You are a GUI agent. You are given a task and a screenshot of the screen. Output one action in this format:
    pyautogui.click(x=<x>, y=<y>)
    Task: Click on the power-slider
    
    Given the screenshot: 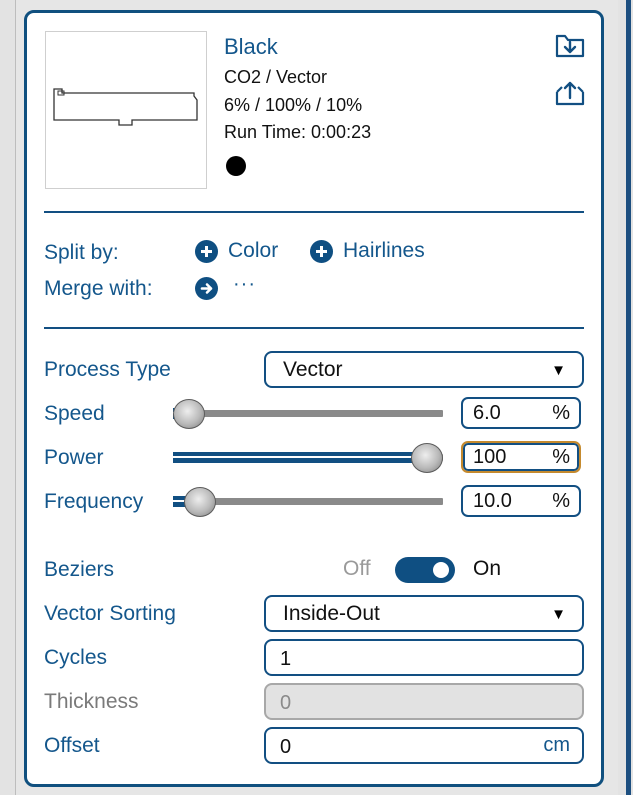 What is the action you would take?
    pyautogui.click(x=308, y=458)
    